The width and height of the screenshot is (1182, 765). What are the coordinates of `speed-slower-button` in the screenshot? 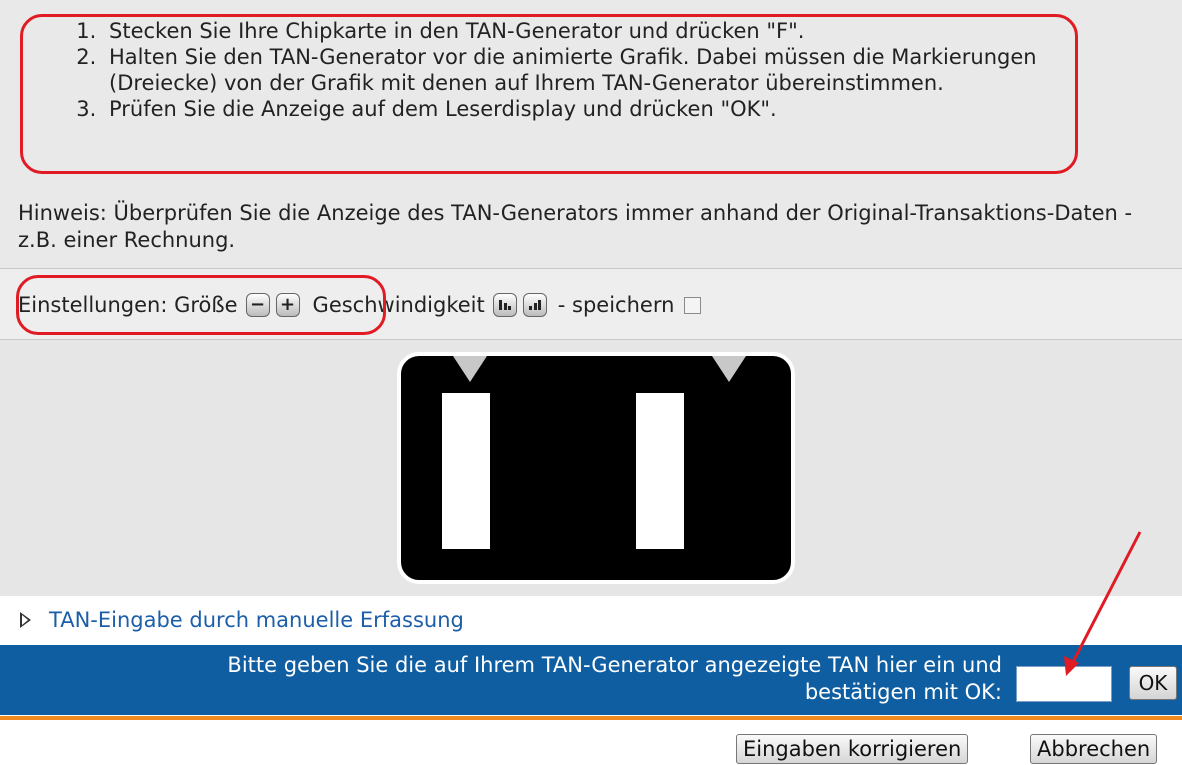 It's located at (504, 305).